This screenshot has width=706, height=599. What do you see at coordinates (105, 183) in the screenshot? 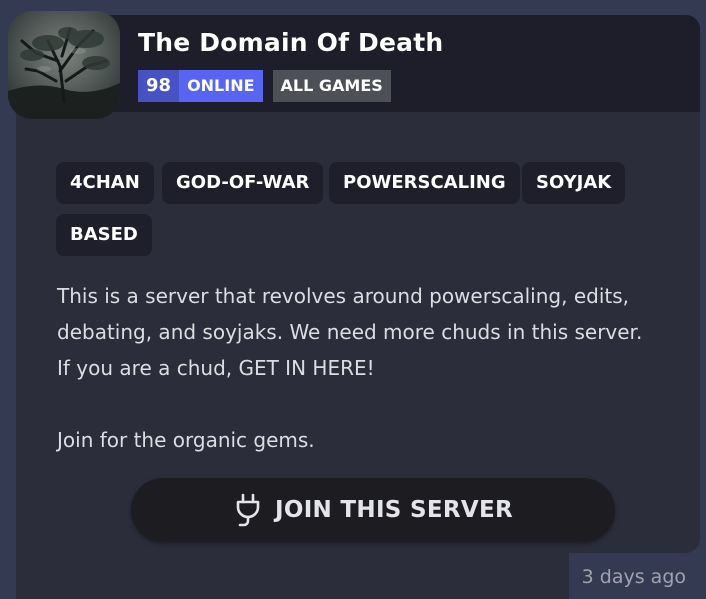
I see `tag-4chan: 4CHAN` at bounding box center [105, 183].